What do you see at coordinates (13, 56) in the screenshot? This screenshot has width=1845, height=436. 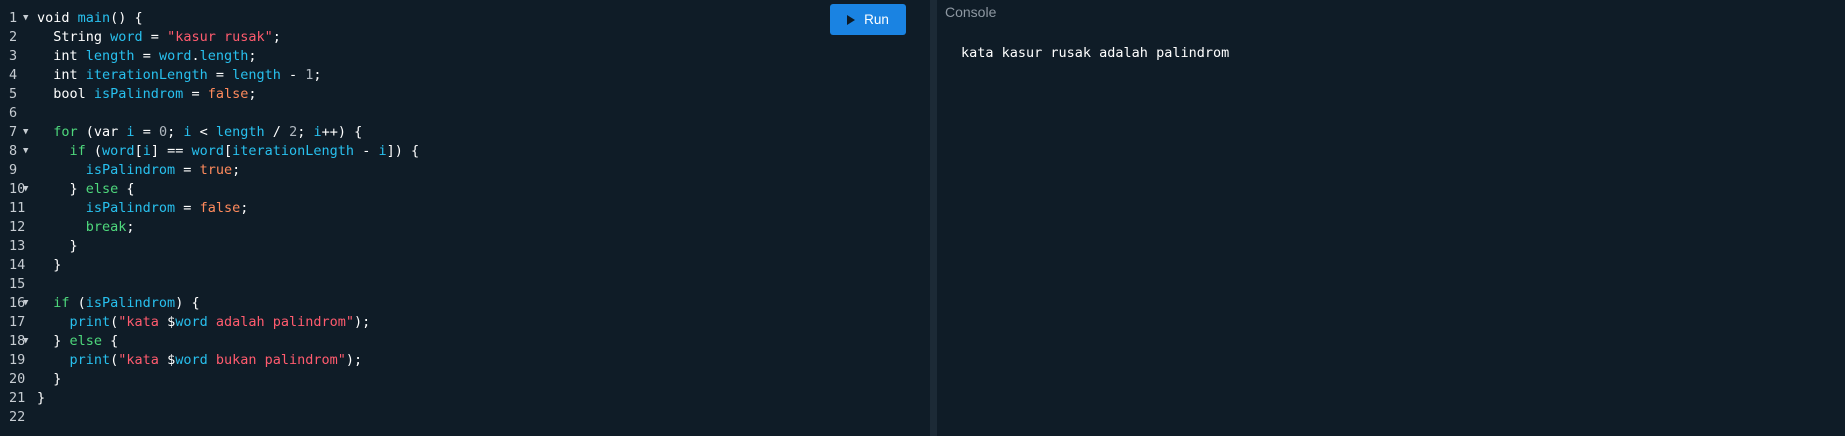 I see `line-number: 3` at bounding box center [13, 56].